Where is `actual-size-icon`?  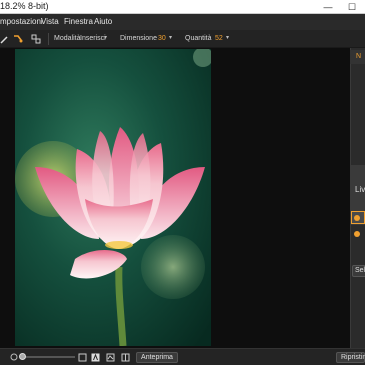
actual-size-icon is located at coordinates (95, 357).